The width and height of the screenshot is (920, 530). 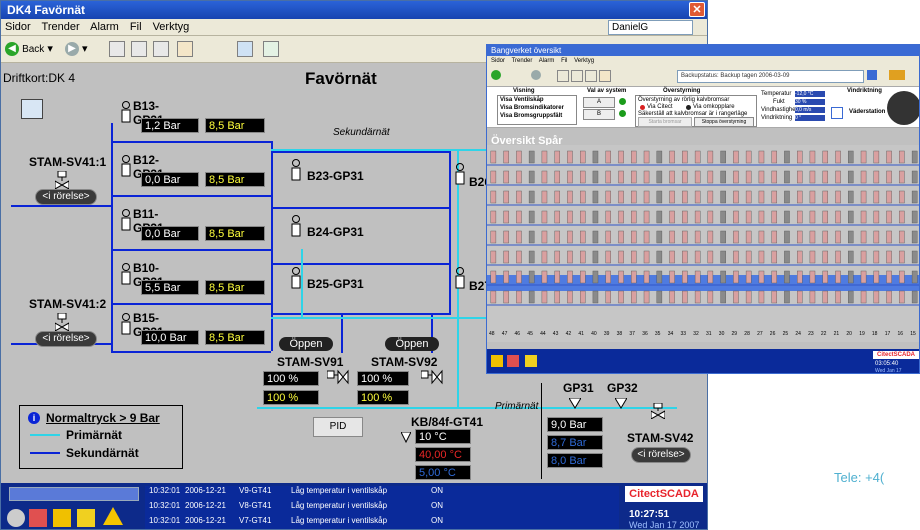 What do you see at coordinates (496, 75) in the screenshot?
I see `back-icon` at bounding box center [496, 75].